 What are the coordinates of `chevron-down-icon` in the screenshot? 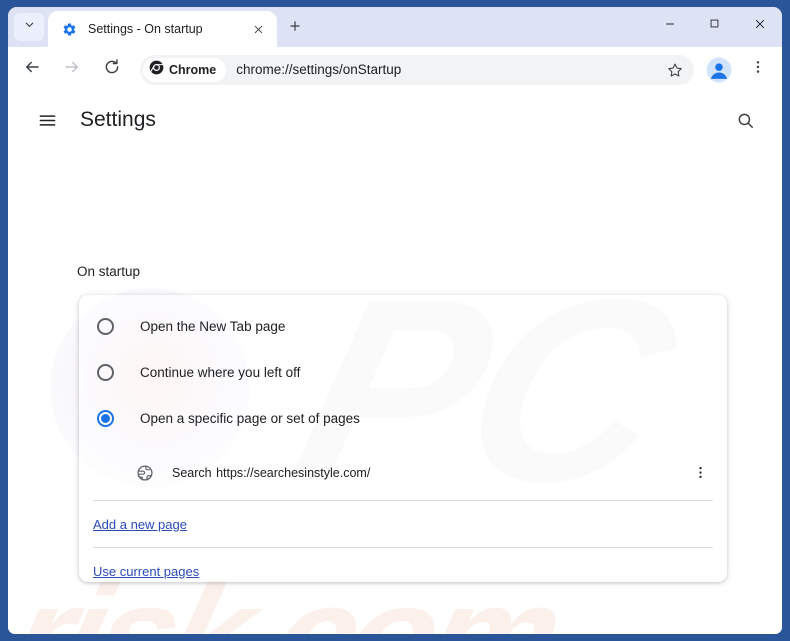 It's located at (29, 27).